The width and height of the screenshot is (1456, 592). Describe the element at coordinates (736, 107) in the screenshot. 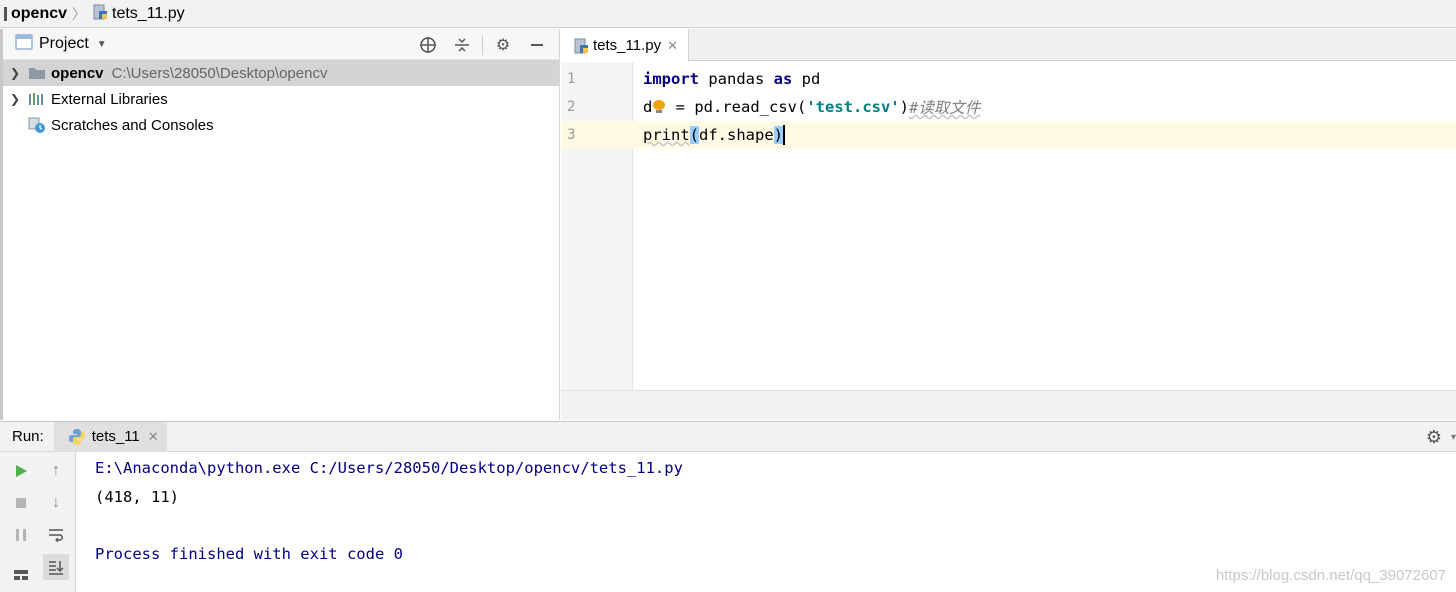

I see `code-text: = pd.read_csv(` at that location.